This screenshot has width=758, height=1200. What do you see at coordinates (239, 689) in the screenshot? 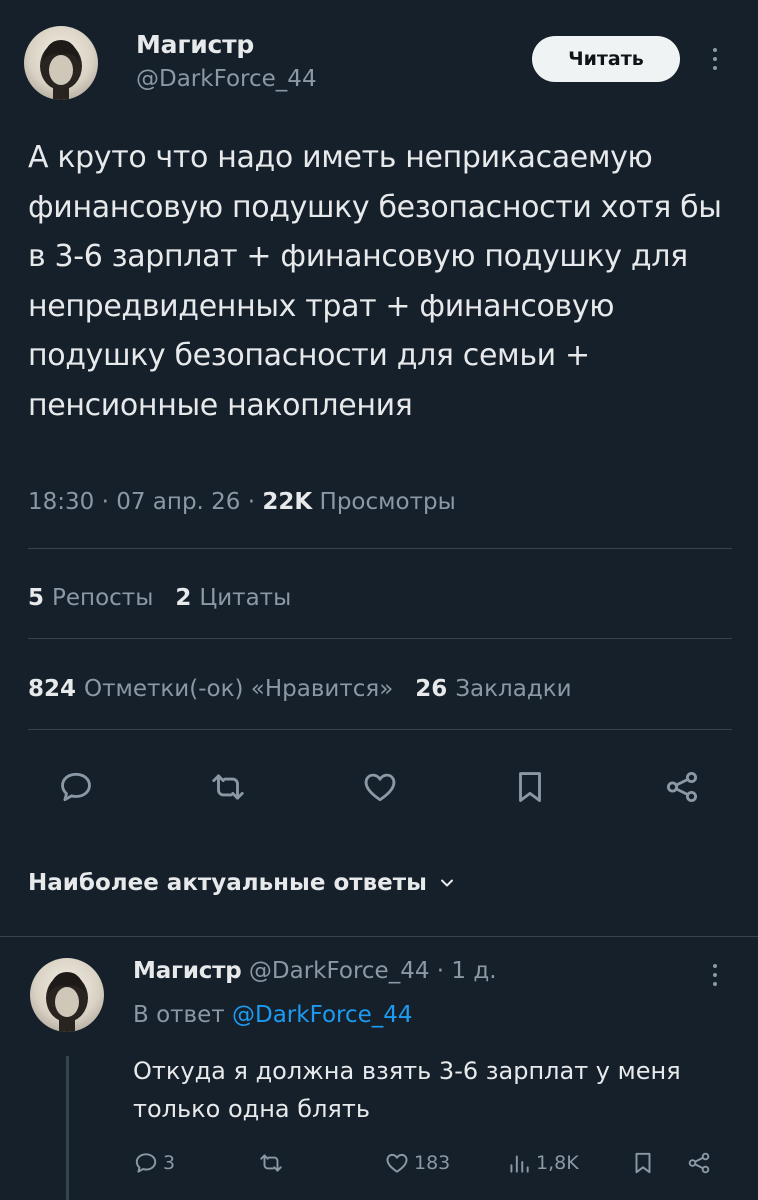
I see `likes-label: Отметки(-ок) «Нравится»` at bounding box center [239, 689].